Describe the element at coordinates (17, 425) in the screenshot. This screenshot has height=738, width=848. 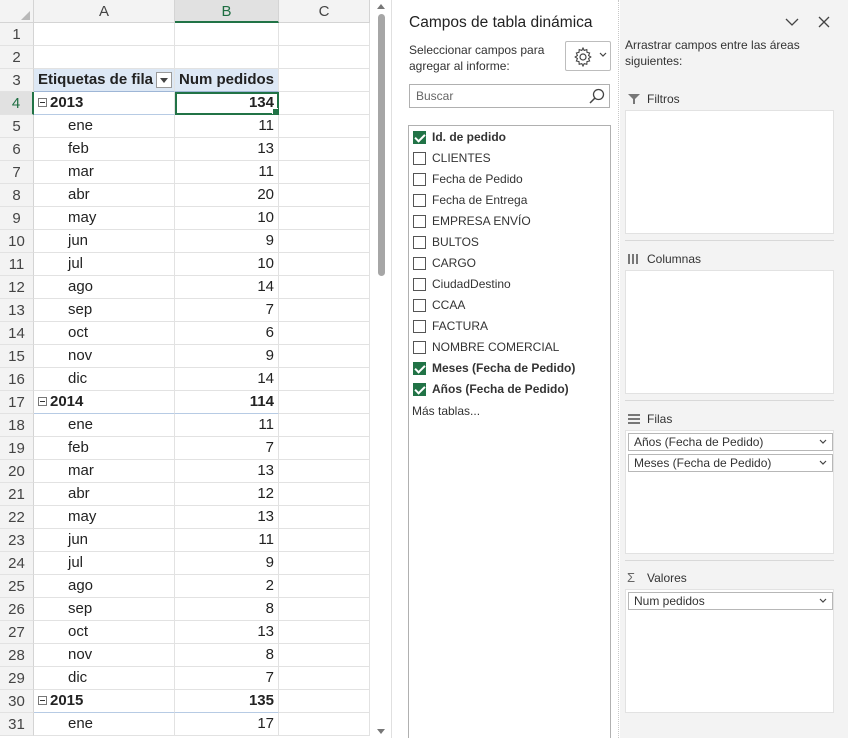
I see `row-header: 18` at that location.